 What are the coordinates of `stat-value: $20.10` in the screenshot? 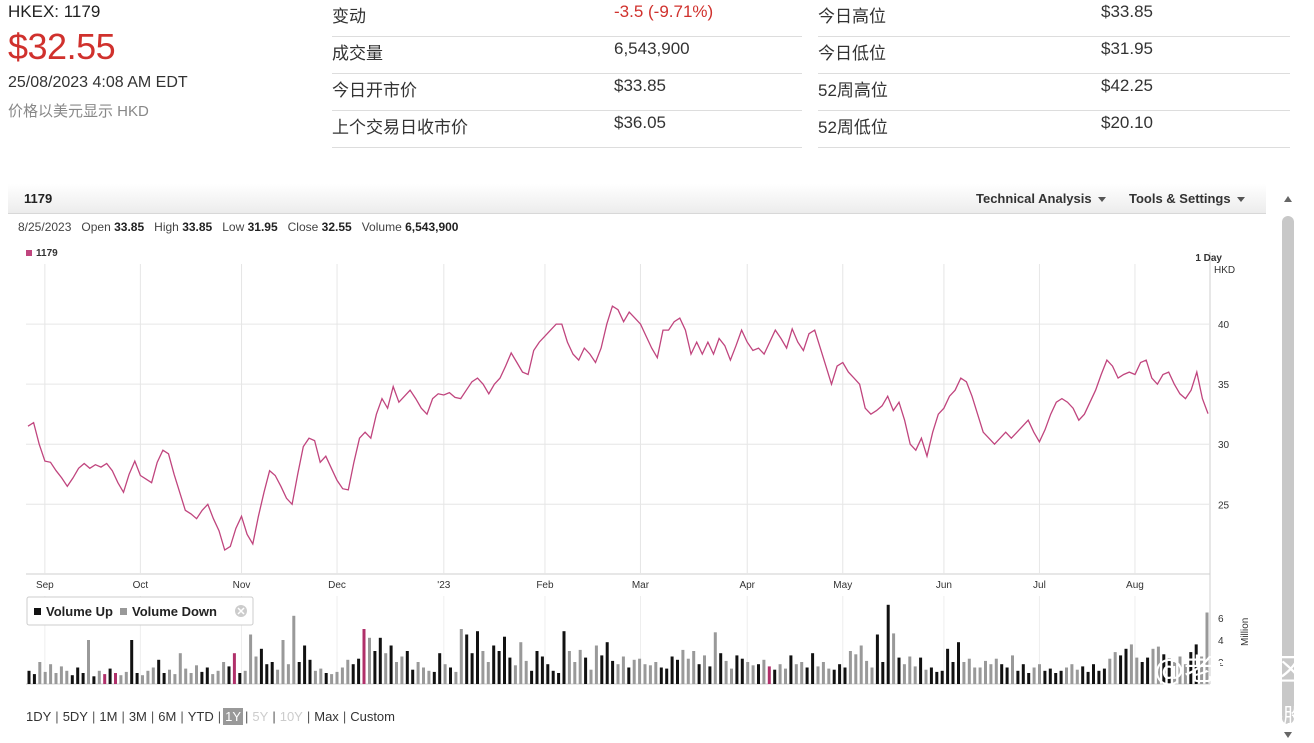 It's located at (1127, 122).